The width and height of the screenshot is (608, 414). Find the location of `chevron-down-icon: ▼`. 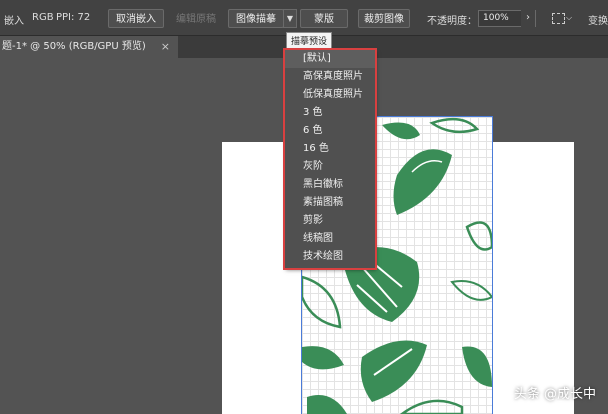

chevron-down-icon: ▼ is located at coordinates (290, 18).